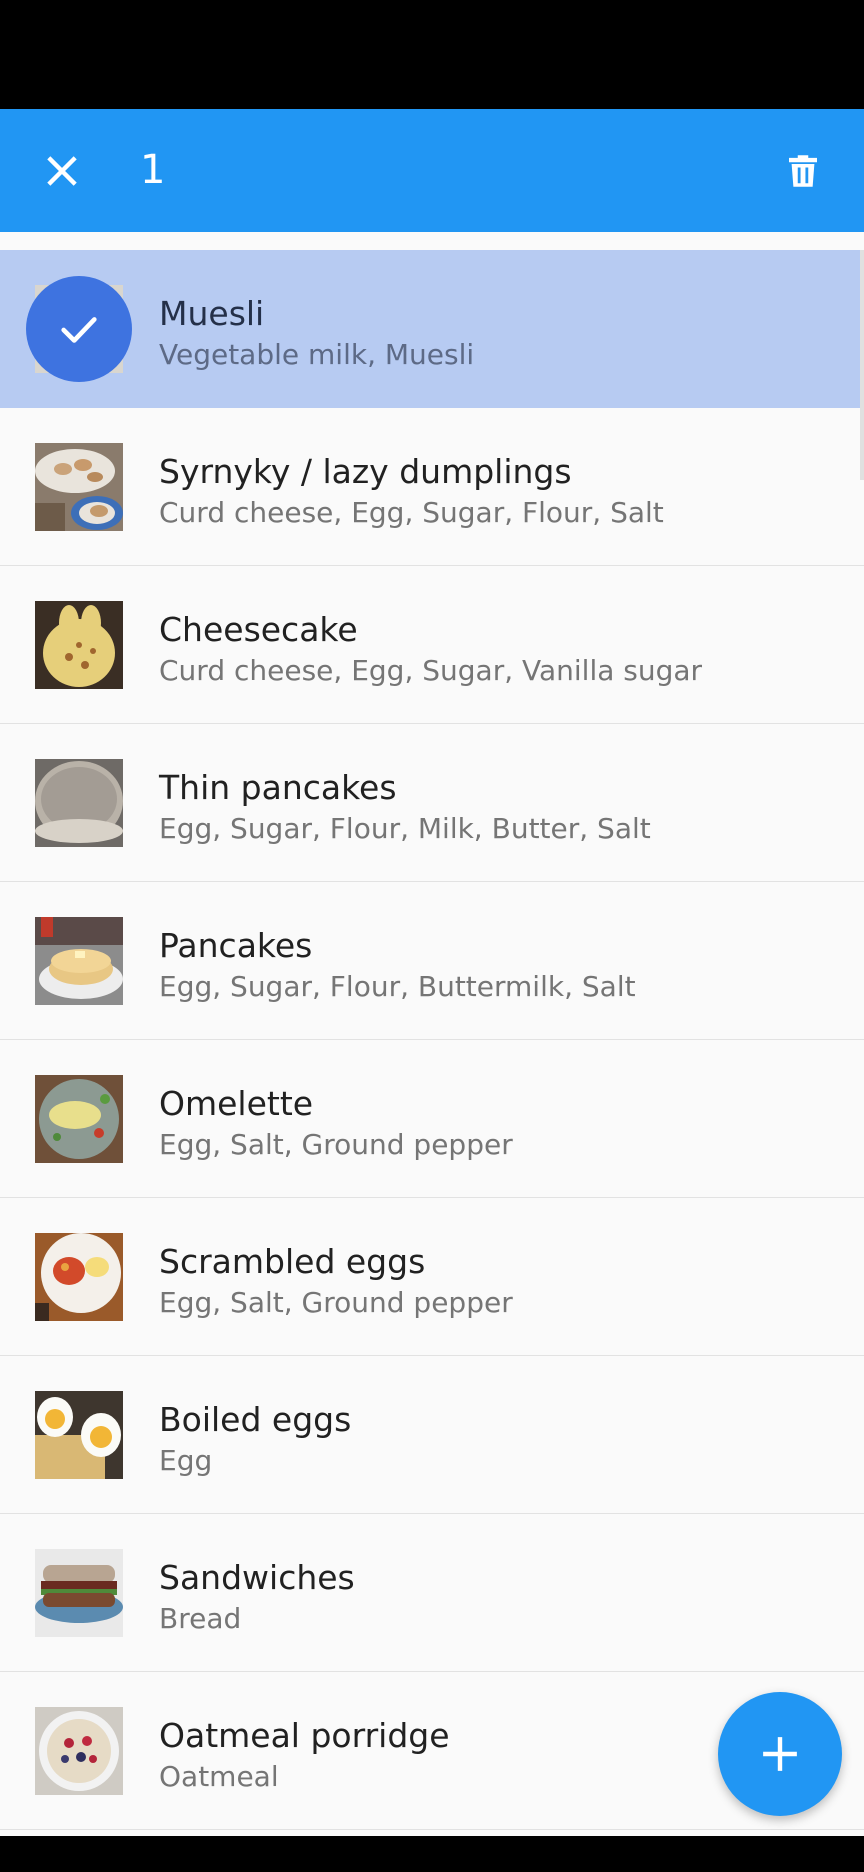 The height and width of the screenshot is (1872, 864). I want to click on add-recipe-button, so click(780, 1754).